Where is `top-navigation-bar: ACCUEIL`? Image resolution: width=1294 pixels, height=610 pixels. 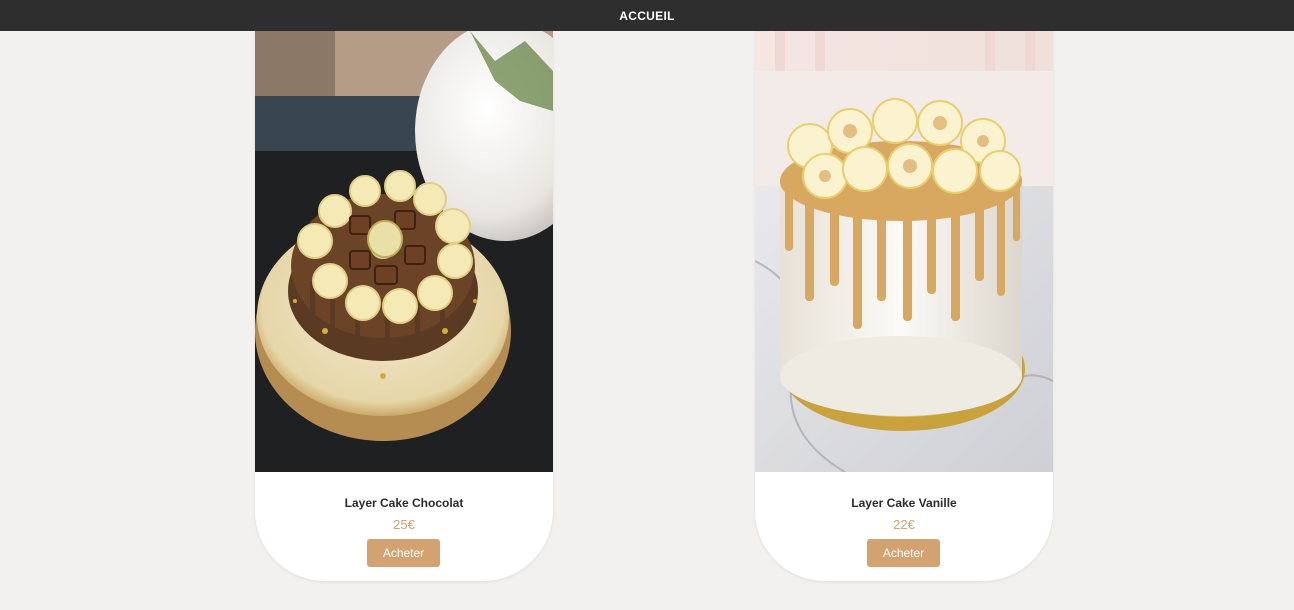 top-navigation-bar: ACCUEIL is located at coordinates (647, 15).